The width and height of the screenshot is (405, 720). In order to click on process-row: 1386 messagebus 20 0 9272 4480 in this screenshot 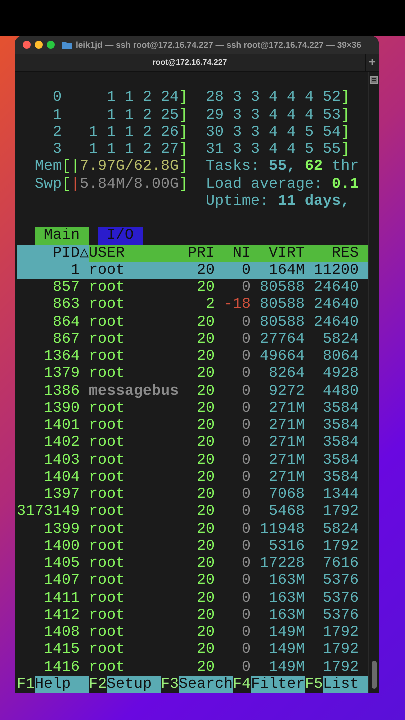, I will do `click(192, 391)`.